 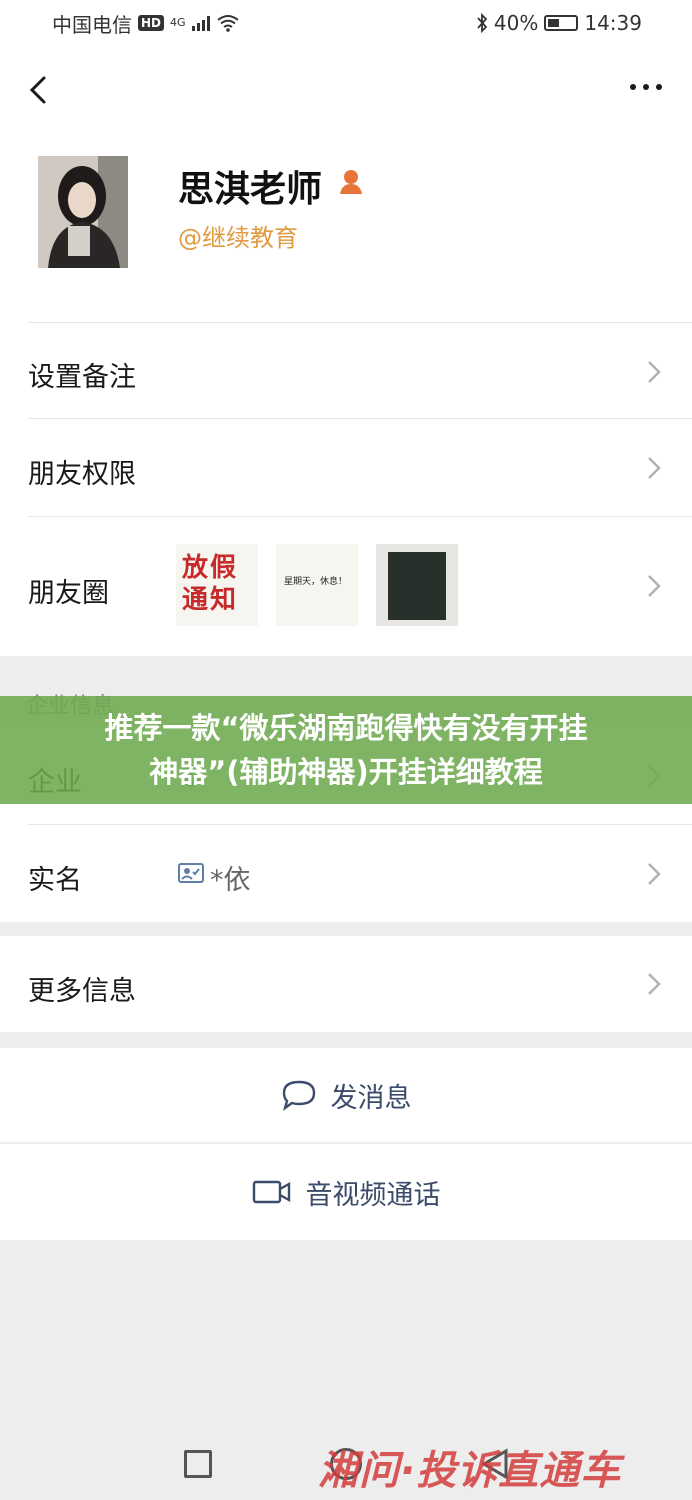 I want to click on bluetooth-icon, so click(x=482, y=23).